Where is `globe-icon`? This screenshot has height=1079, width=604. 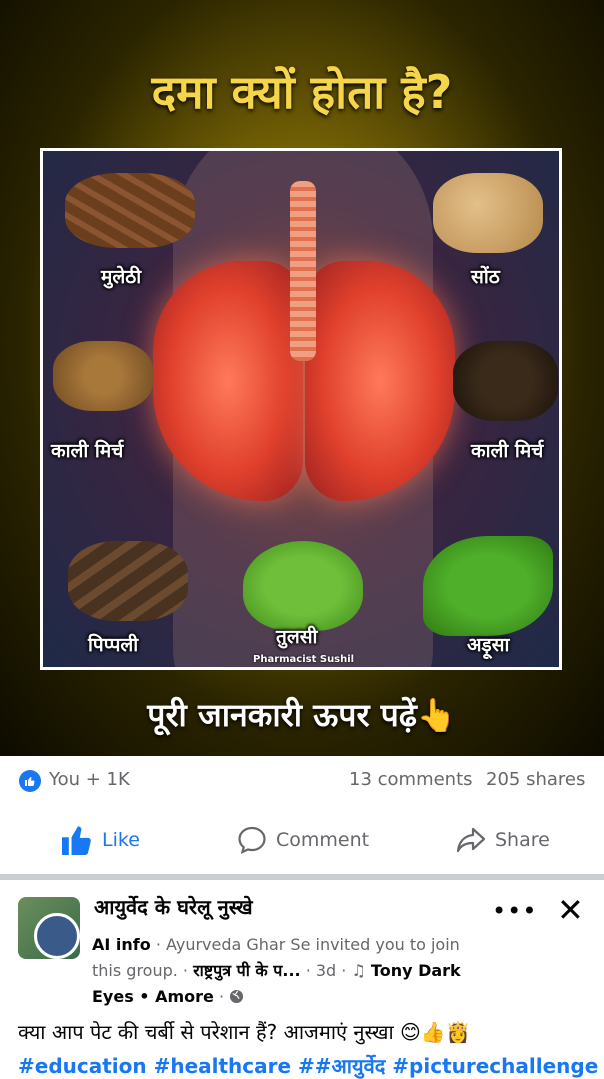
globe-icon is located at coordinates (236, 996).